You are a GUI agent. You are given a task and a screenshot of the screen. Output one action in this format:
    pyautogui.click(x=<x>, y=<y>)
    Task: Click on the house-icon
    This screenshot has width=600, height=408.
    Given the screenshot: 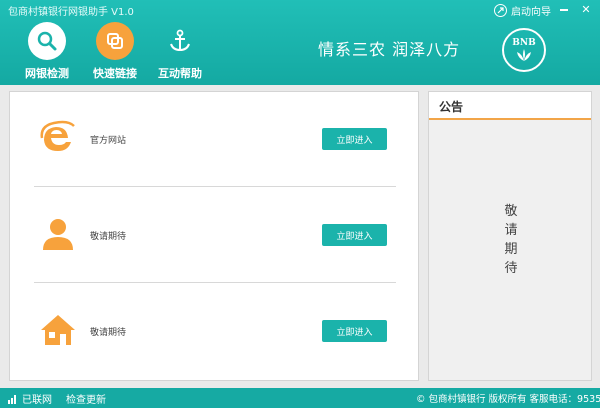 What is the action you would take?
    pyautogui.click(x=58, y=330)
    